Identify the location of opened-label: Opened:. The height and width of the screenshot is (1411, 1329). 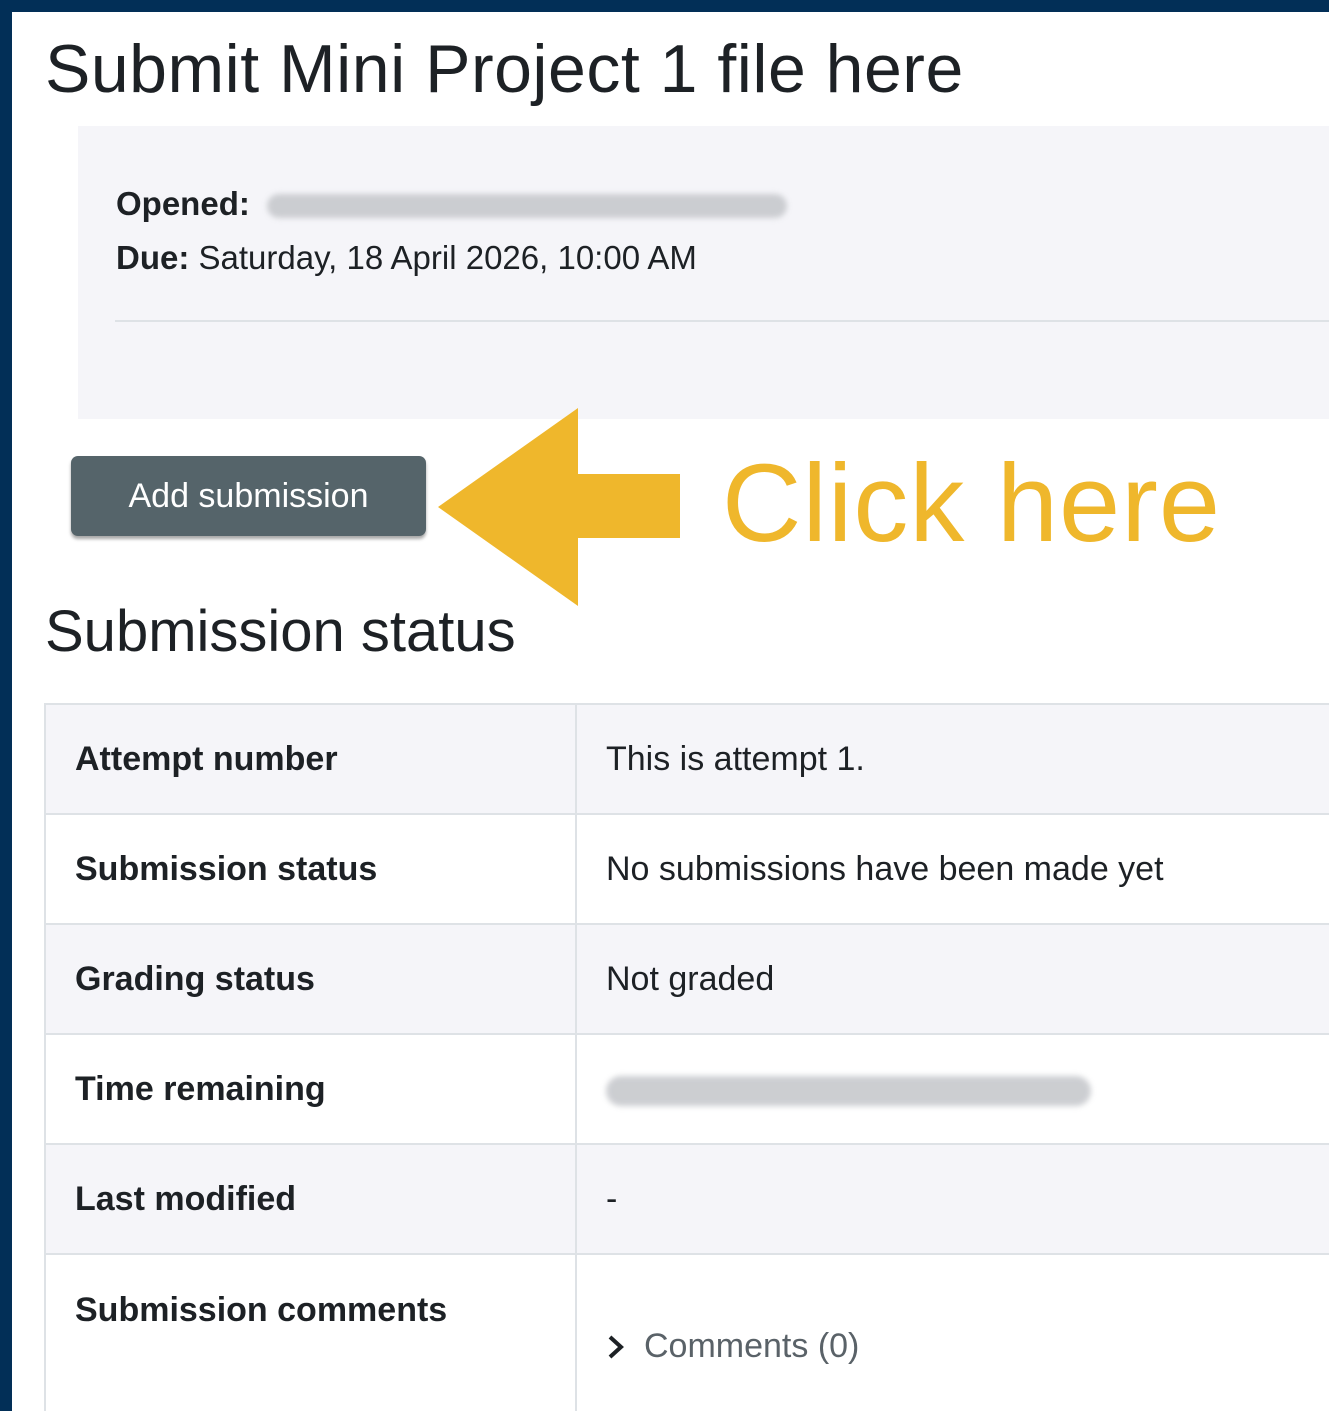
(183, 203).